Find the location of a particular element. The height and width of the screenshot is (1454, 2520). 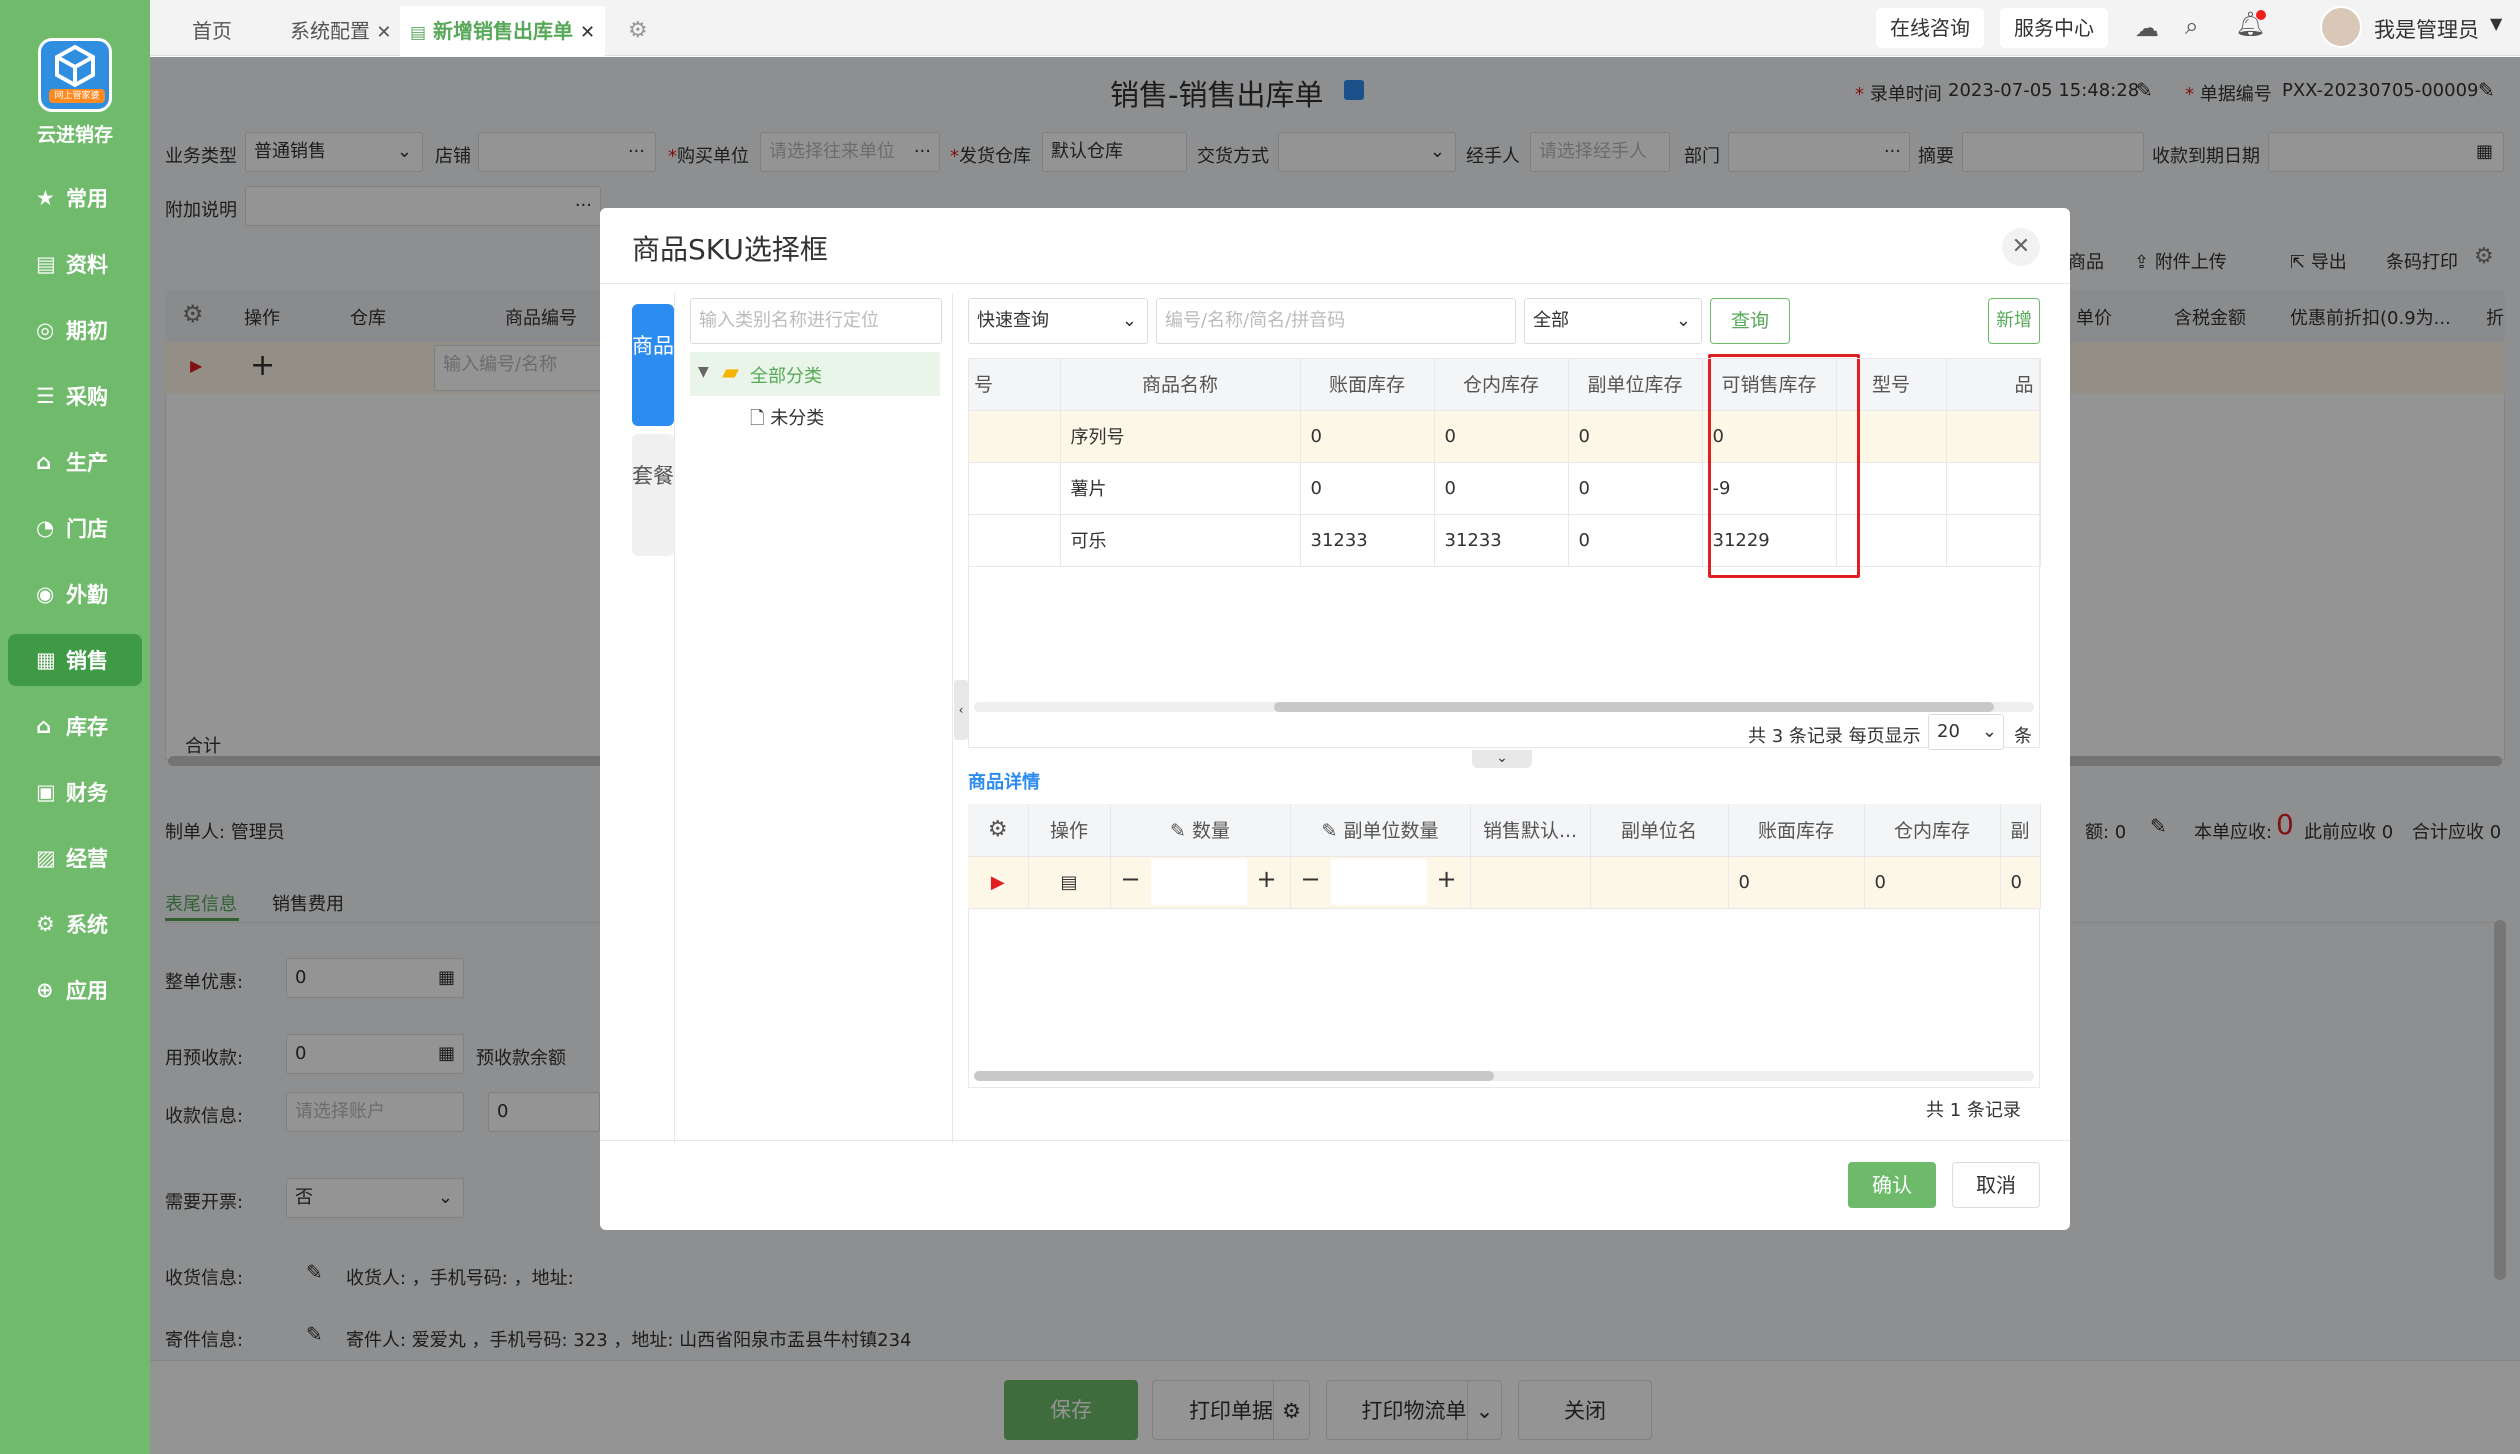

expand-handle: ⌄ is located at coordinates (1502, 759).